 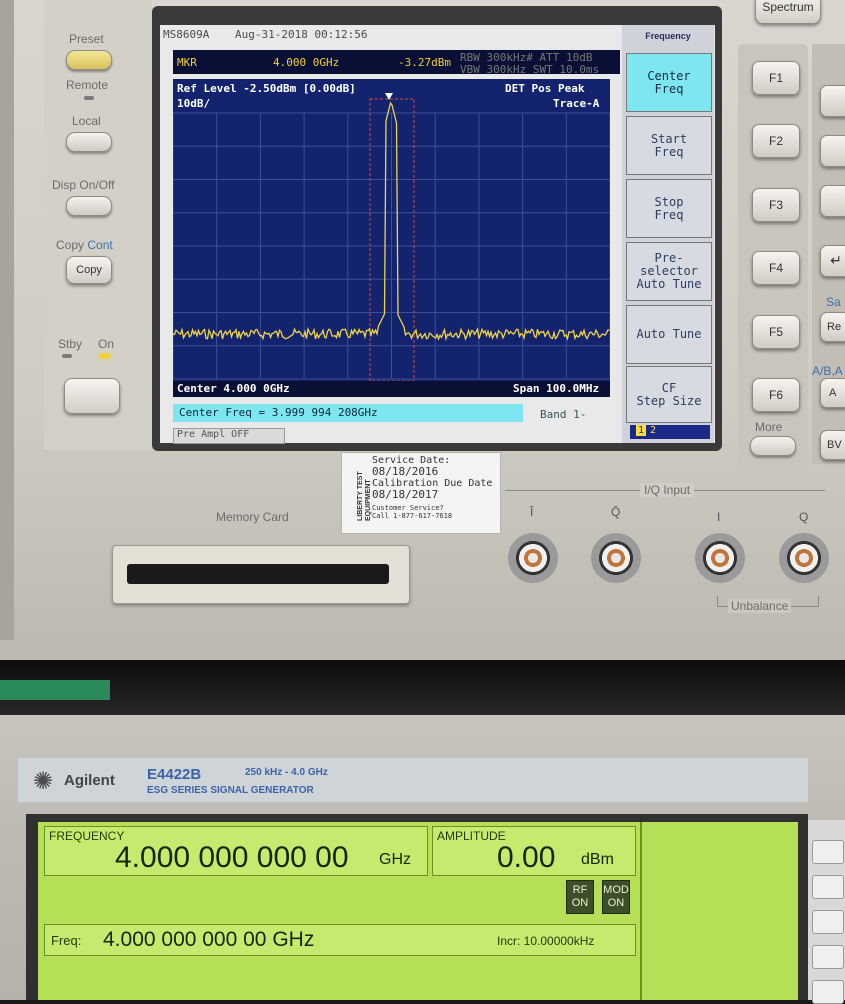 I want to click on copy-button: Copy, so click(x=89, y=270).